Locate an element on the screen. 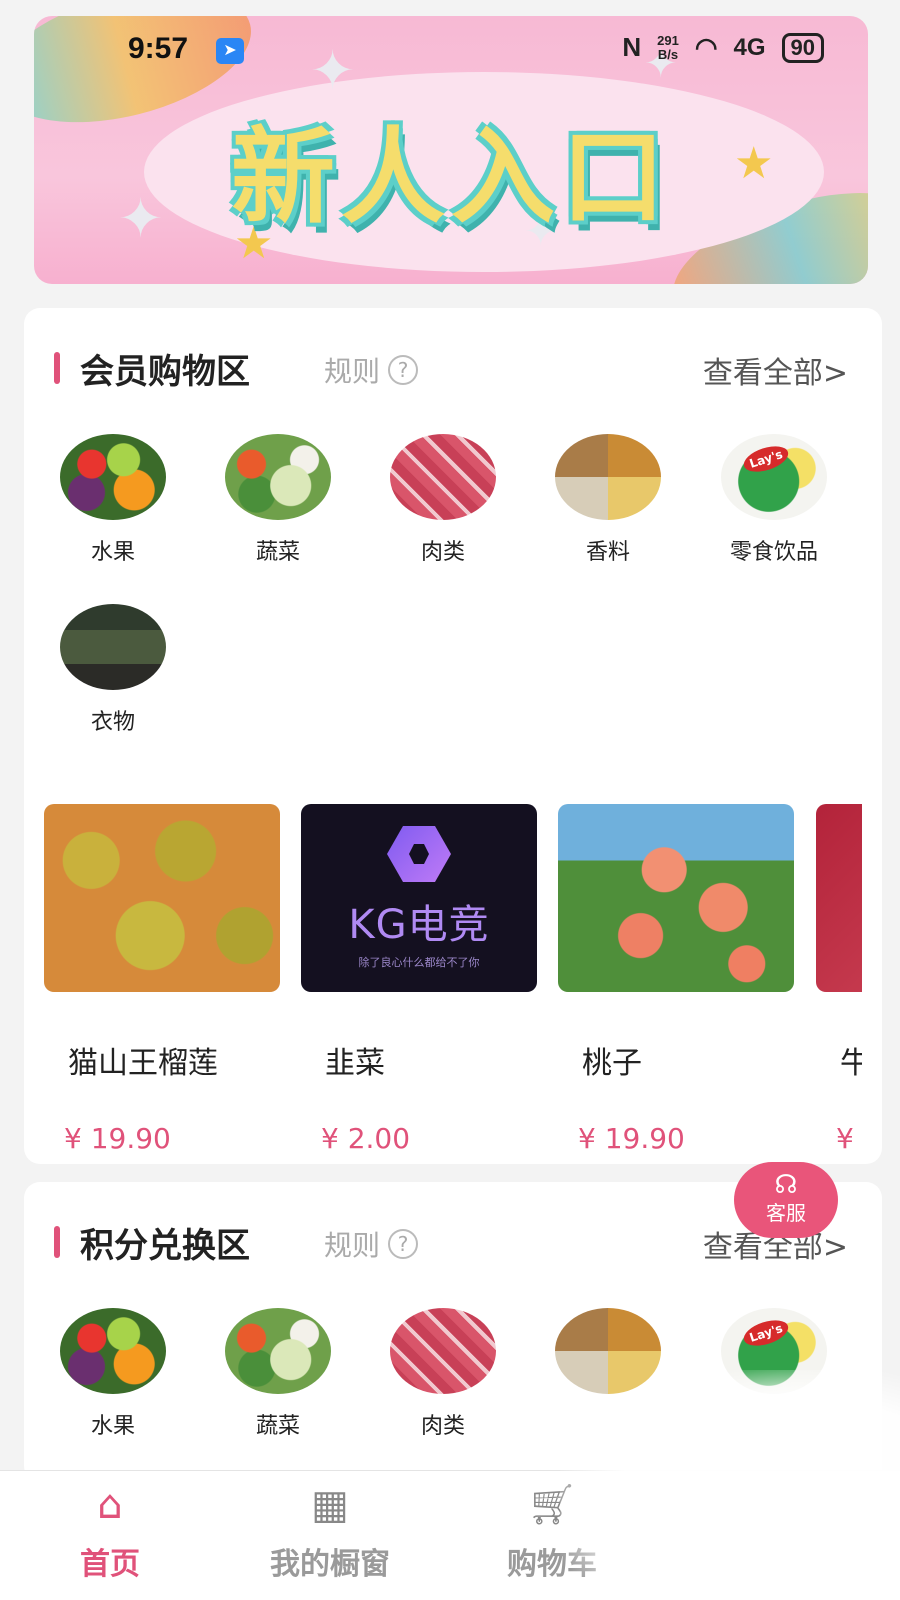 The image size is (900, 1600). status-time: 9:57 is located at coordinates (158, 48).